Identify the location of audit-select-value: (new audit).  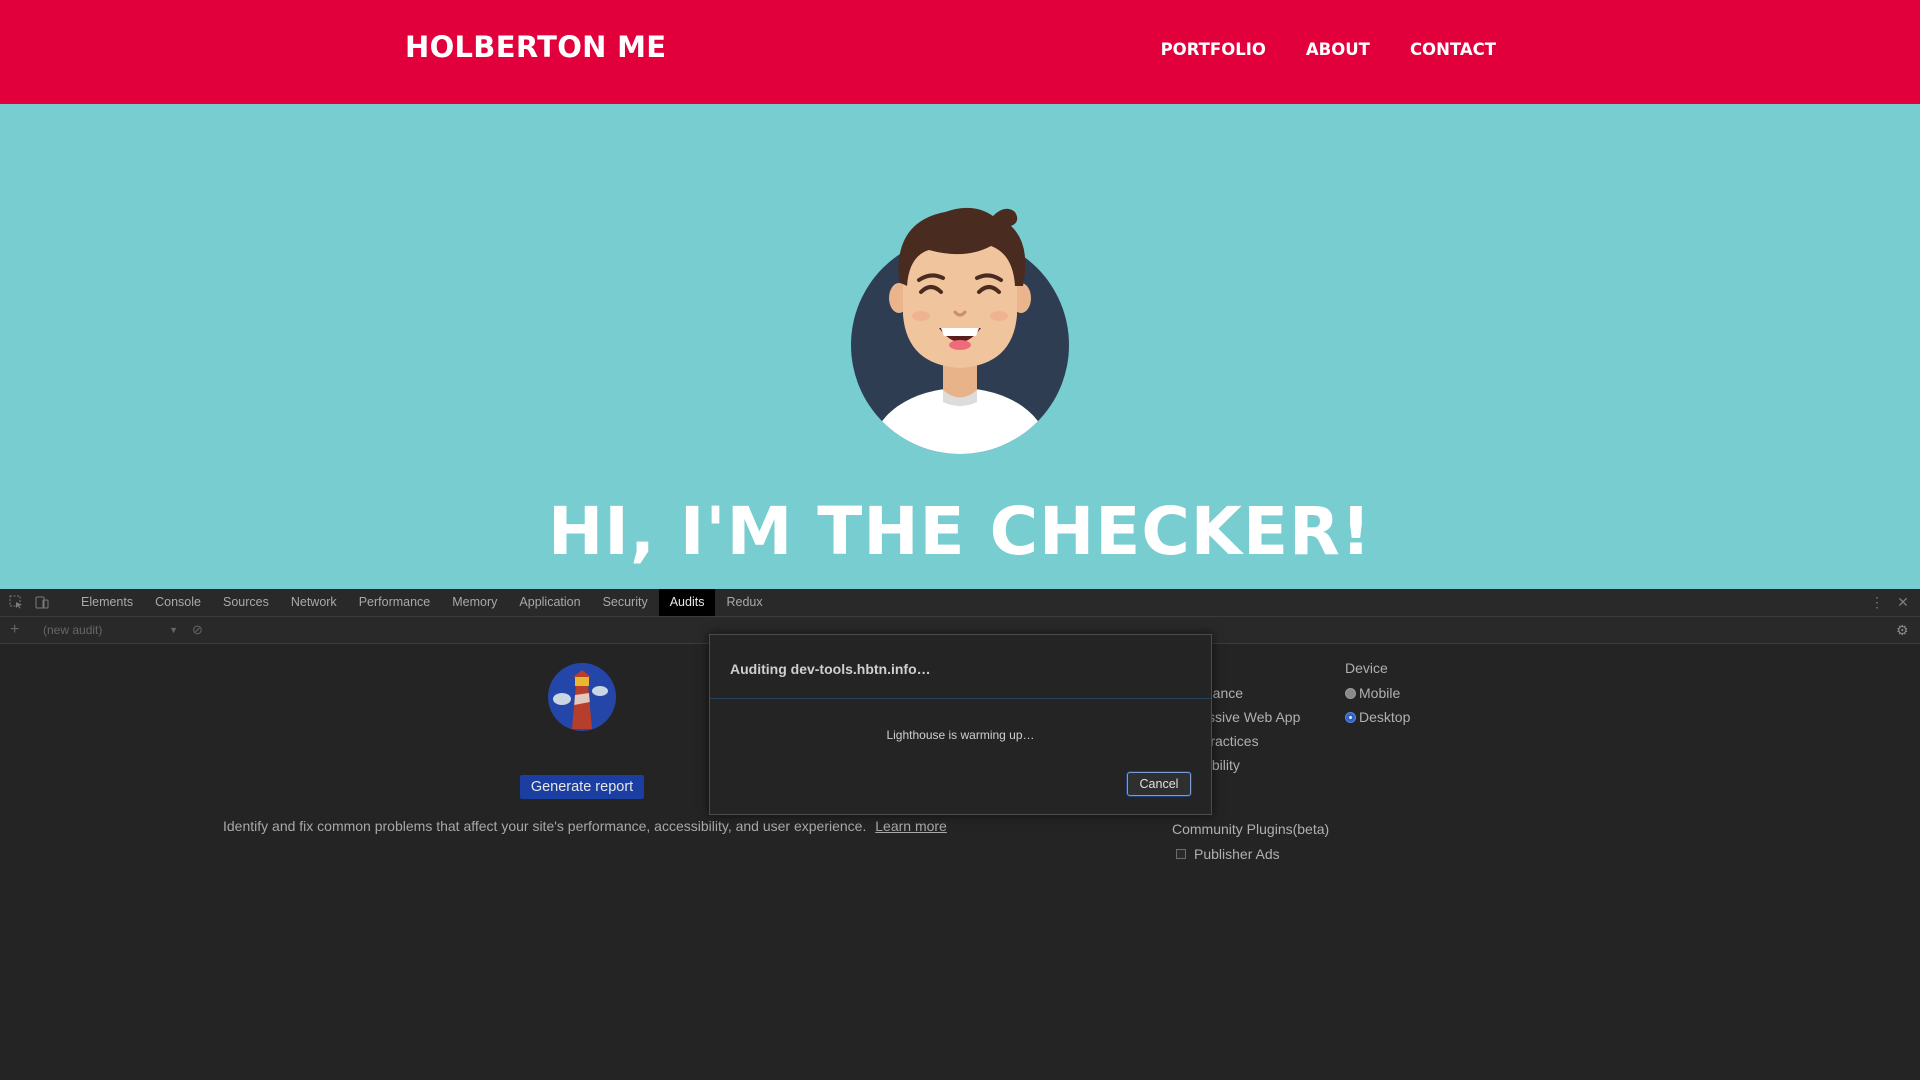
(73, 630).